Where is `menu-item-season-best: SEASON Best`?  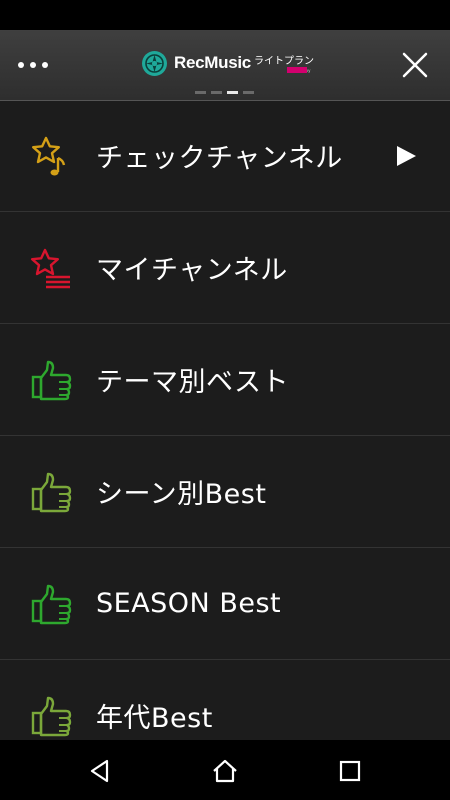
menu-item-season-best: SEASON Best is located at coordinates (225, 604).